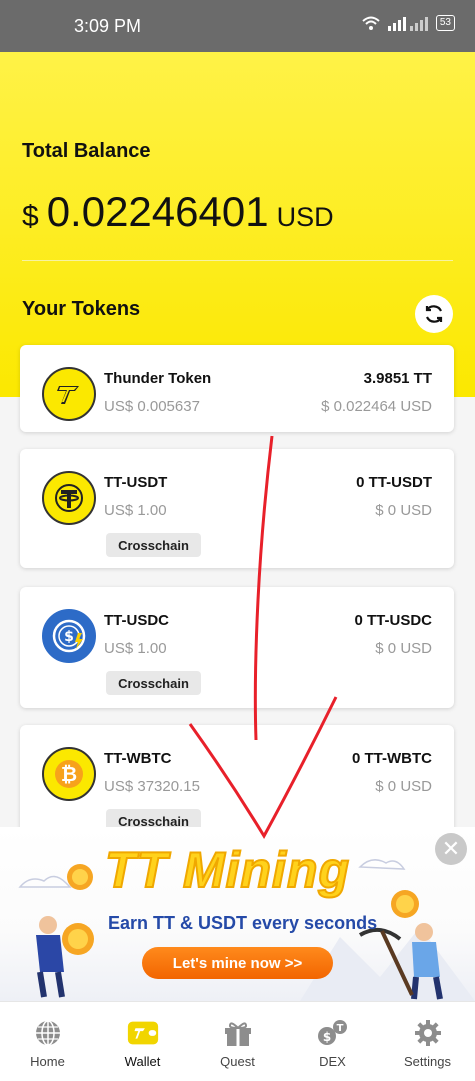 Image resolution: width=475 pixels, height=1081 pixels. Describe the element at coordinates (69, 498) in the screenshot. I see `tether-icon` at that location.